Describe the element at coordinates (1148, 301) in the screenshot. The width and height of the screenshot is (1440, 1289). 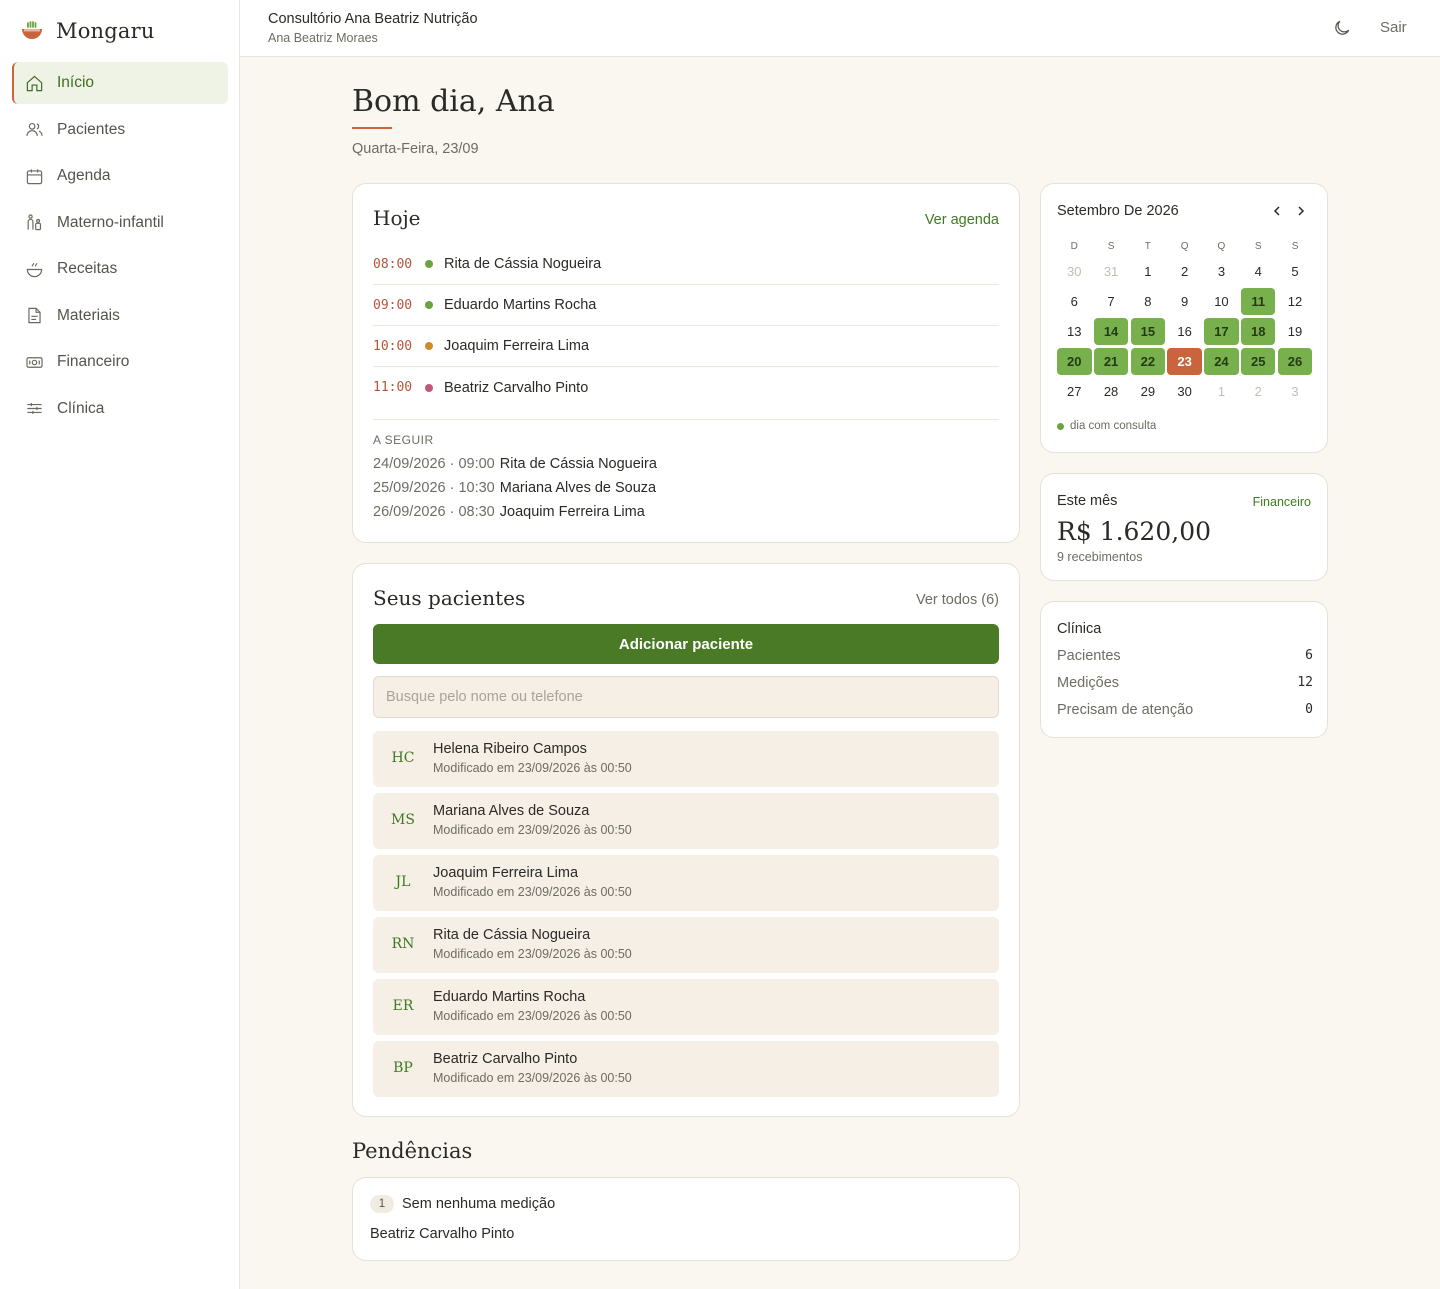
I see `calendar-day: 8` at that location.